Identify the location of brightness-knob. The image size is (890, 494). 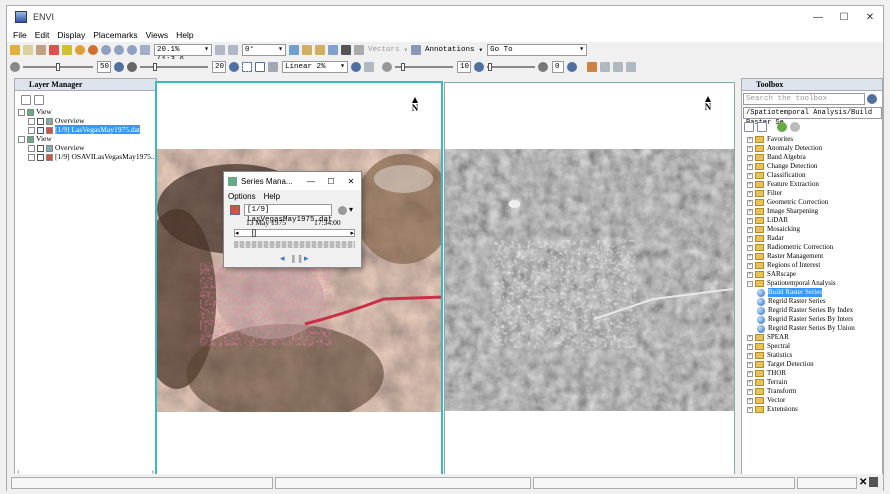
(58, 67).